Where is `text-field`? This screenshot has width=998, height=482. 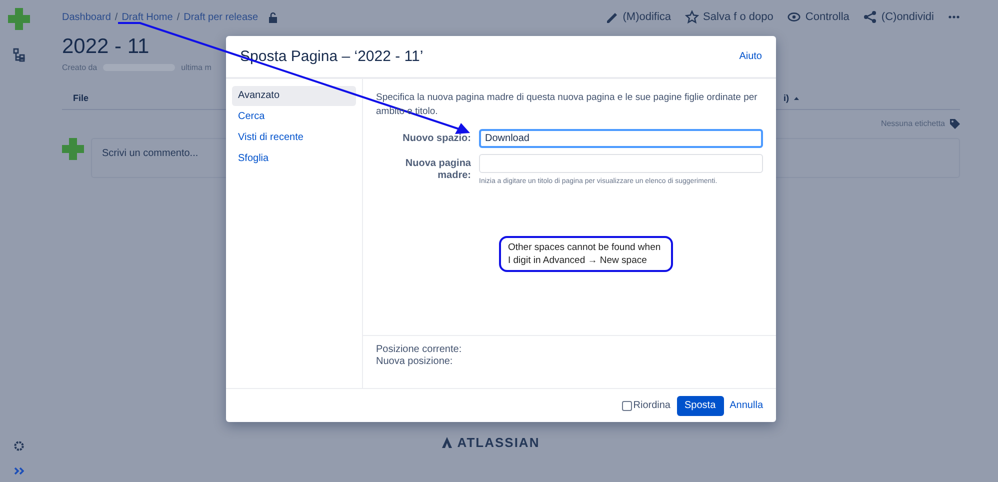
text-field is located at coordinates (621, 163).